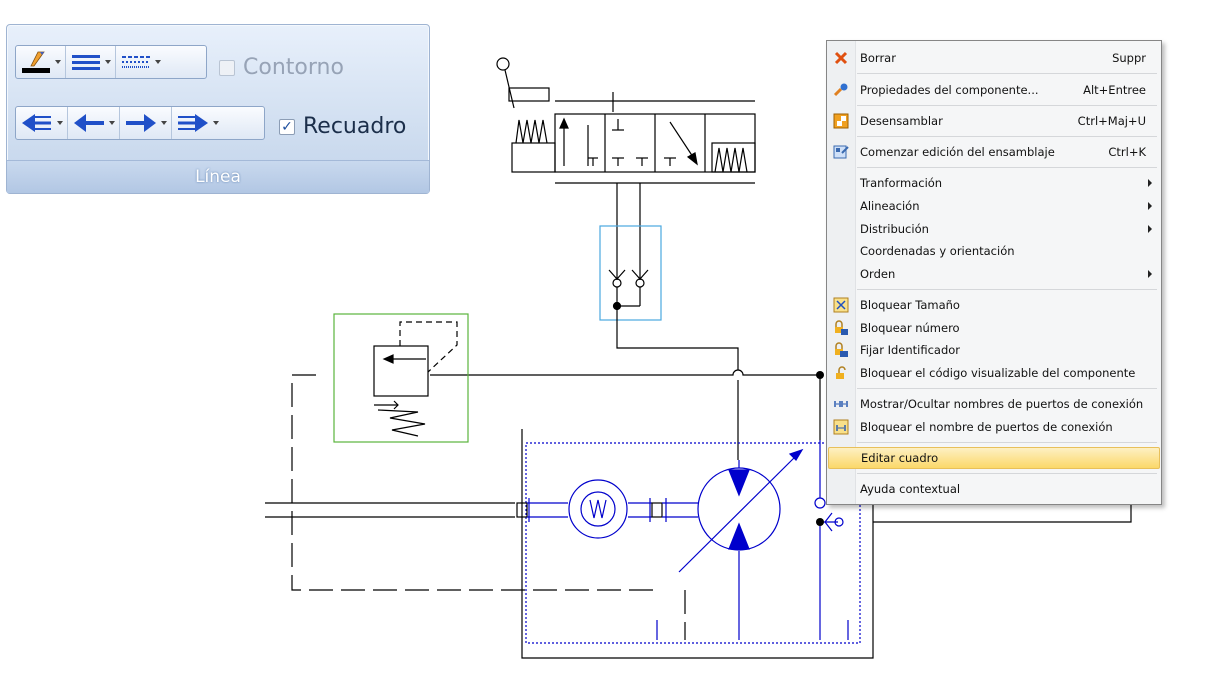 This screenshot has height=678, width=1215. I want to click on arrow-start-button, so click(42, 123).